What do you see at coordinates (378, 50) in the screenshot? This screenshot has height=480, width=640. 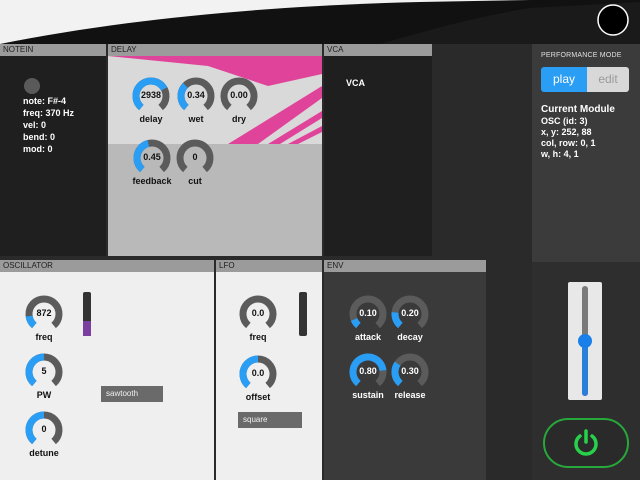 I see `vca-header: VCA` at bounding box center [378, 50].